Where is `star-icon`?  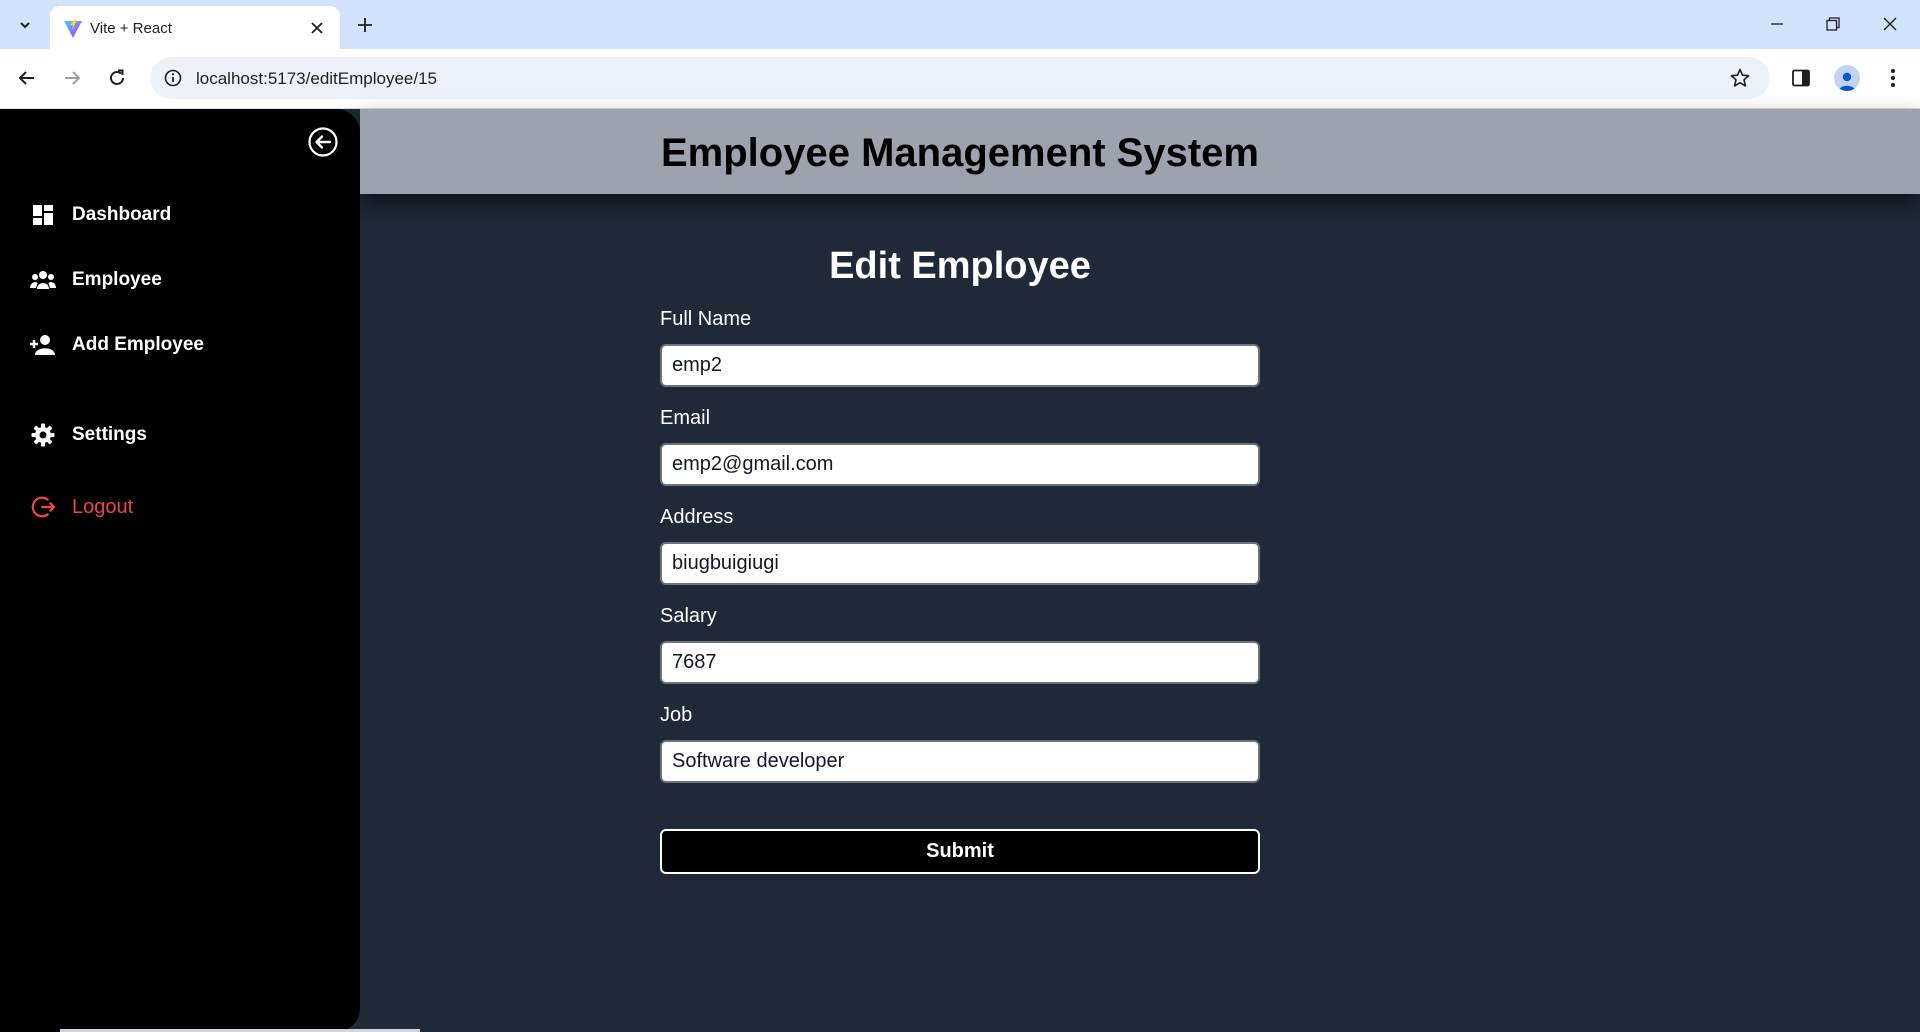 star-icon is located at coordinates (1740, 77).